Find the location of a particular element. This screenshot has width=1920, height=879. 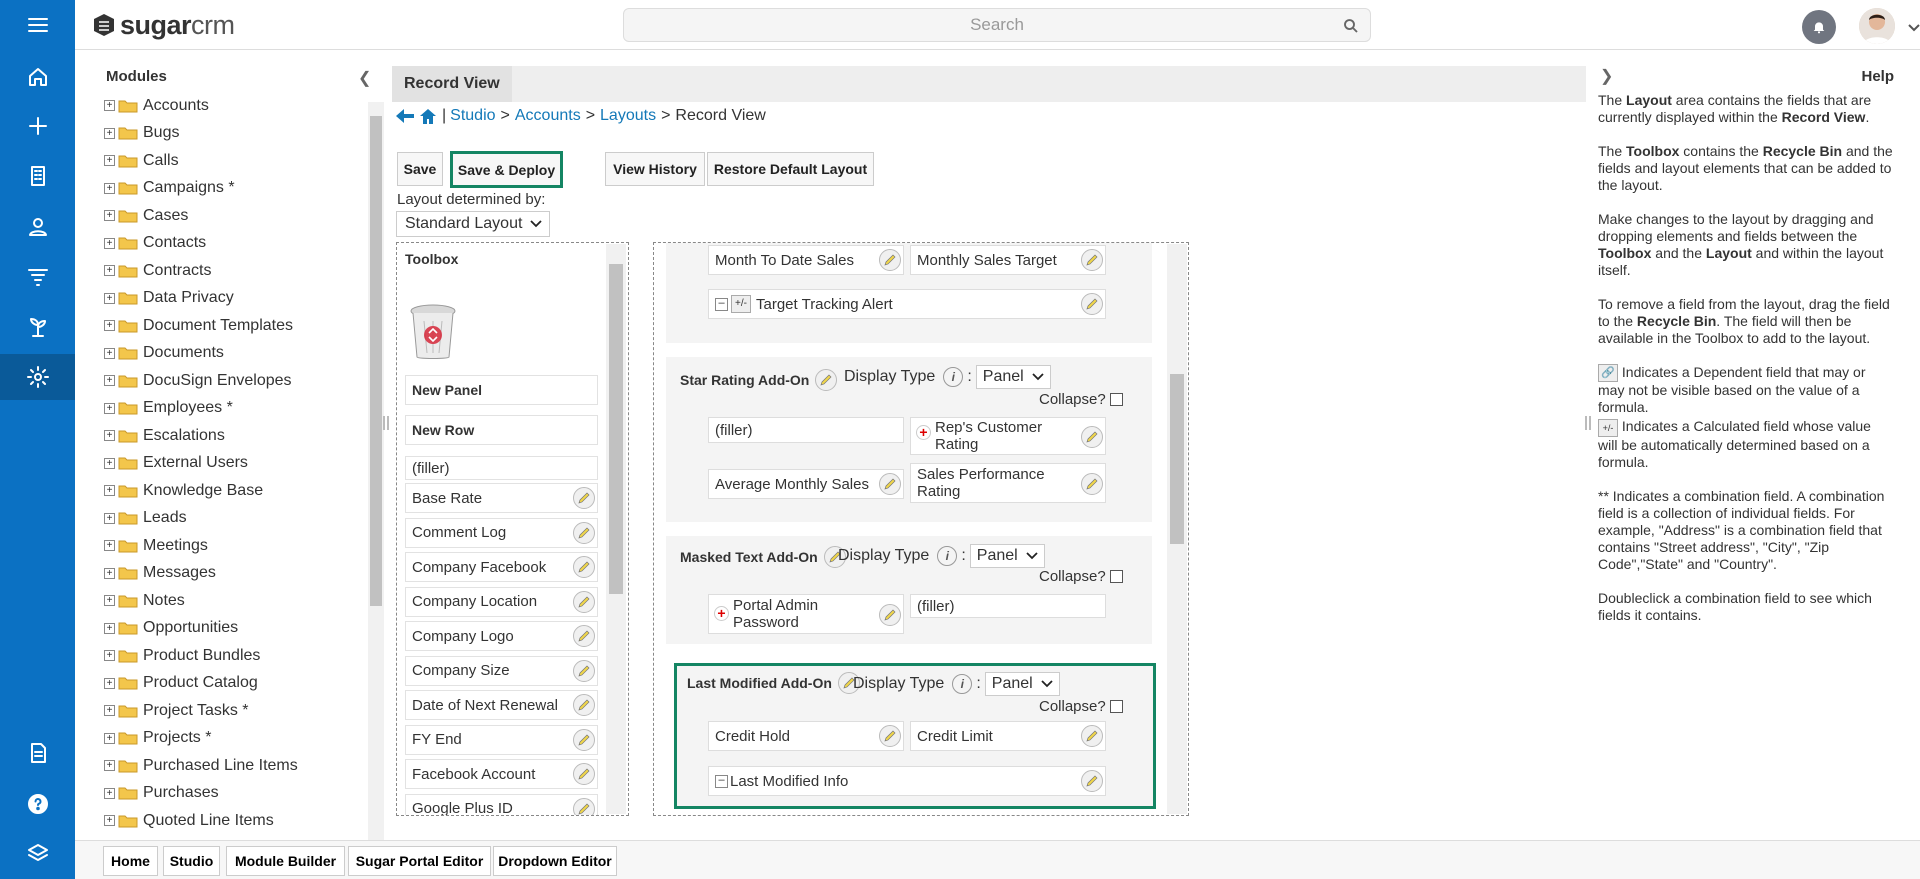

module-item: + Employees * is located at coordinates (235, 409).